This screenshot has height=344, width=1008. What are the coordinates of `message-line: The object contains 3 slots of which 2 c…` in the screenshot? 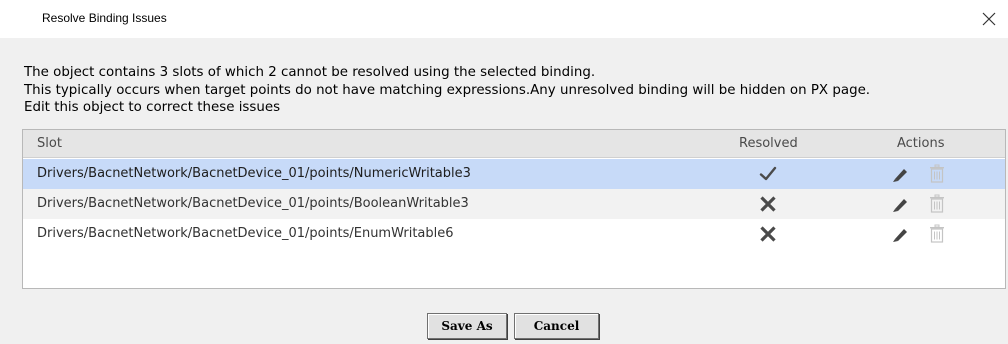 It's located at (310, 72).